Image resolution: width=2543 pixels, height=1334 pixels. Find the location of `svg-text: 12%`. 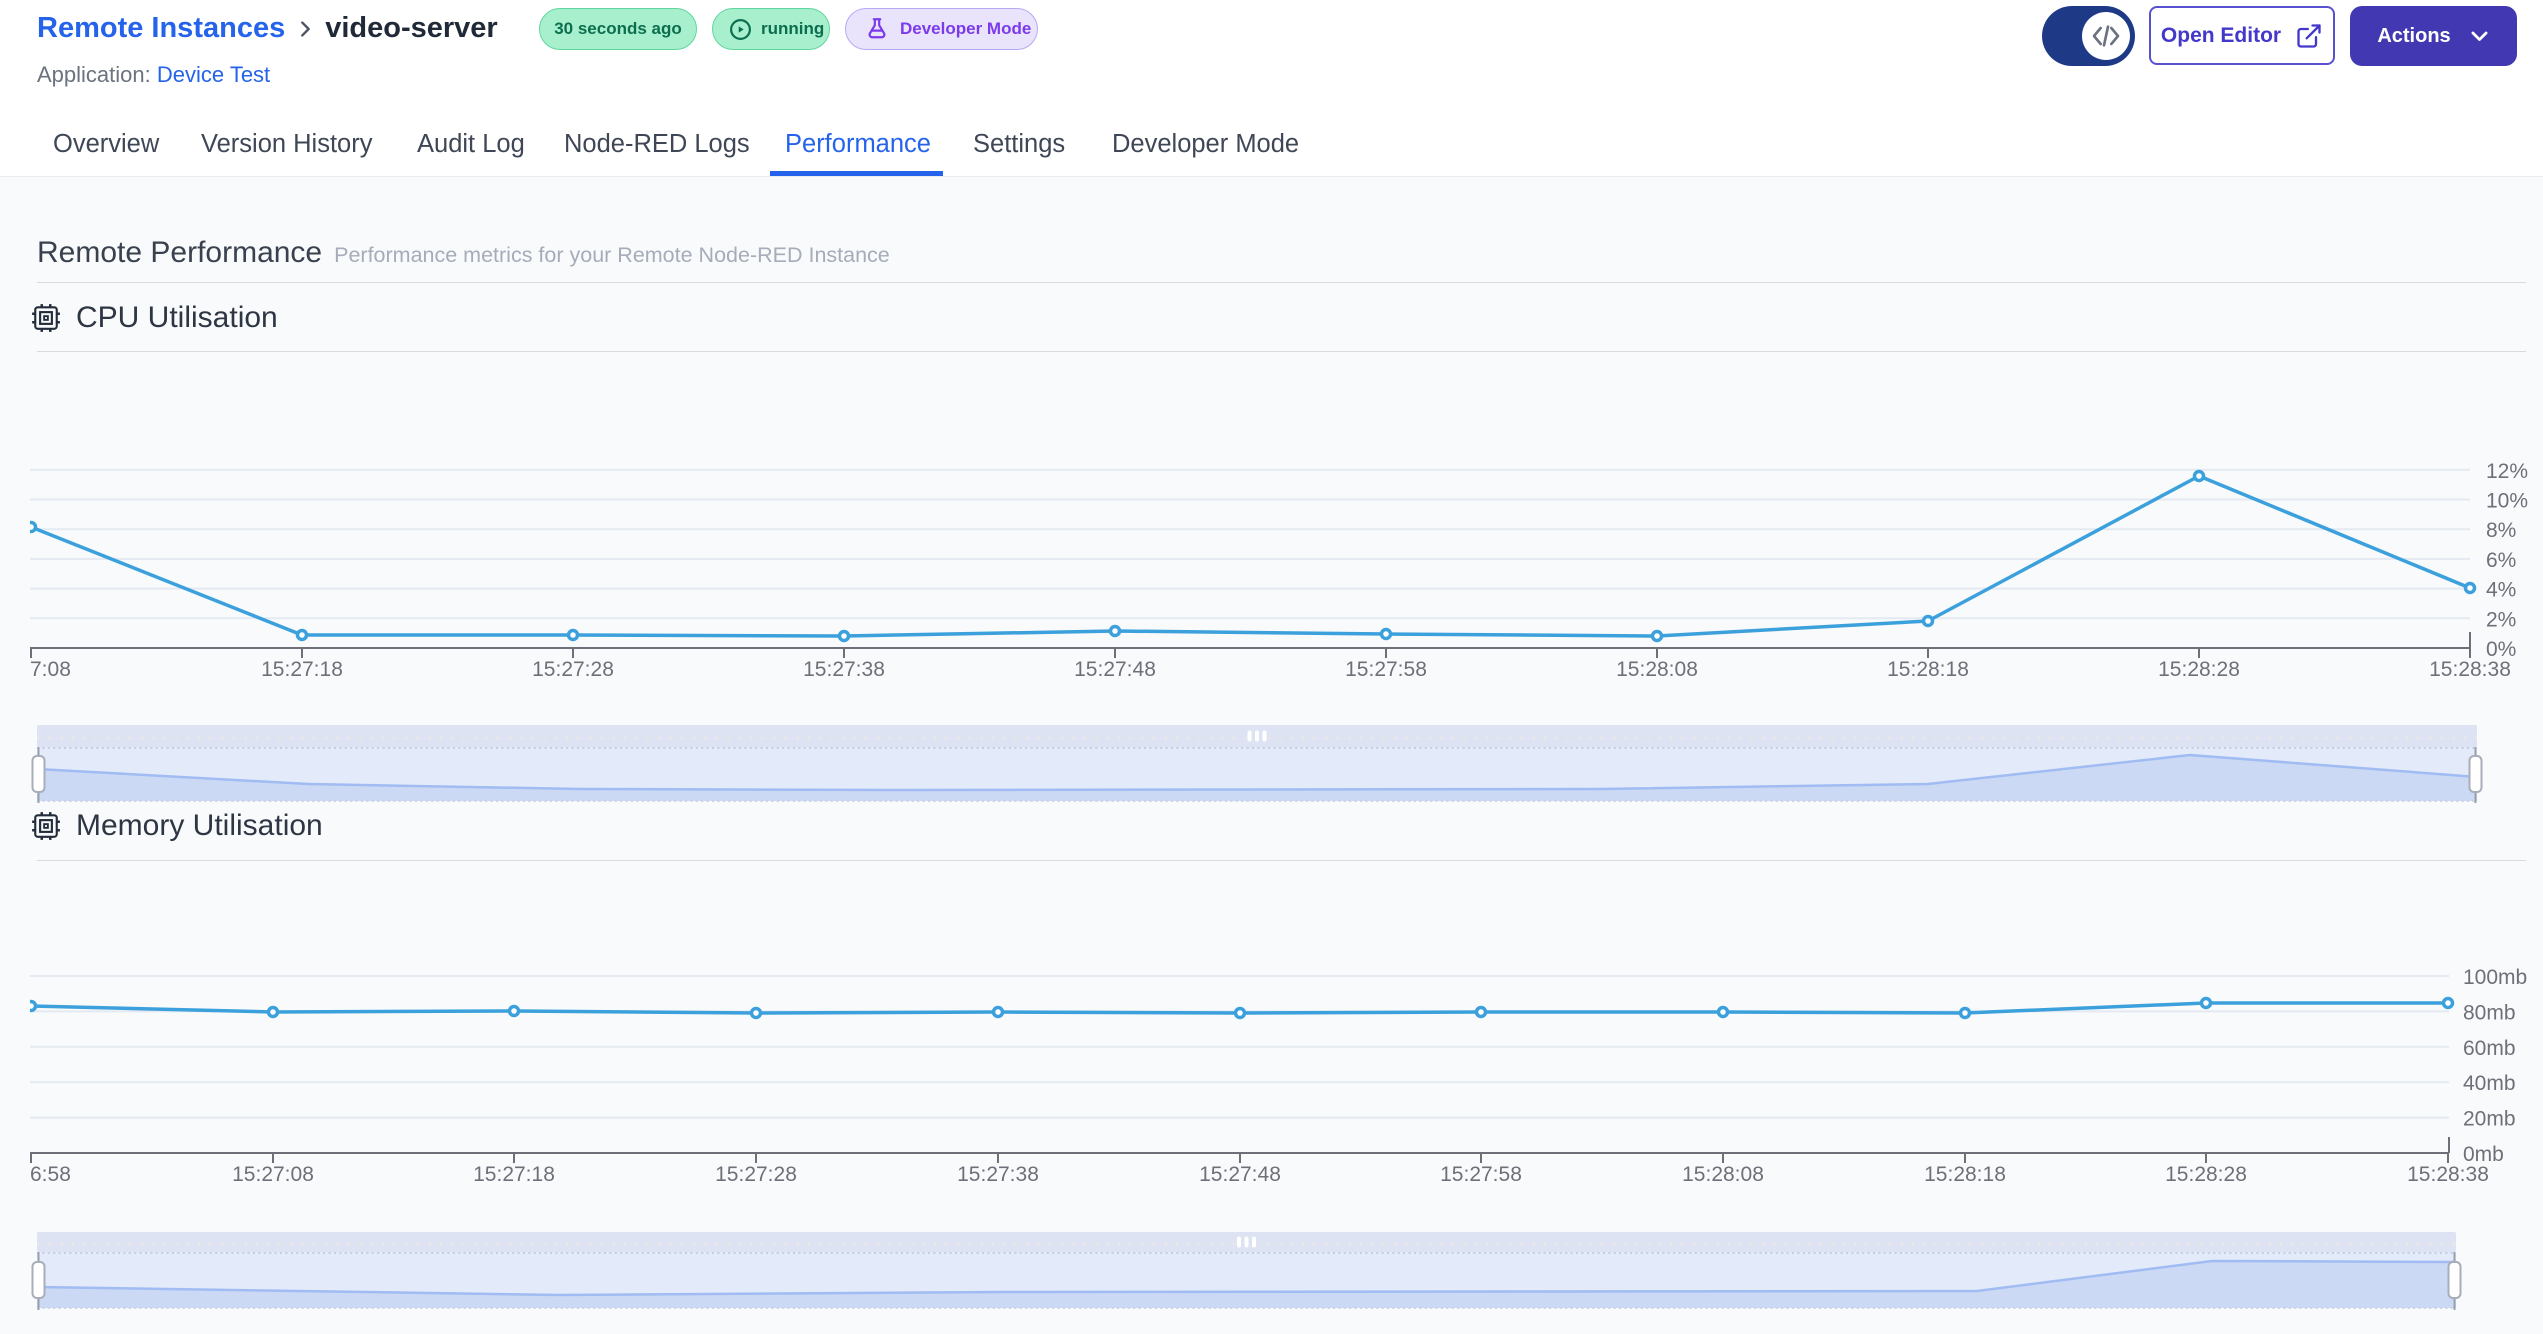

svg-text: 12% is located at coordinates (2507, 471).